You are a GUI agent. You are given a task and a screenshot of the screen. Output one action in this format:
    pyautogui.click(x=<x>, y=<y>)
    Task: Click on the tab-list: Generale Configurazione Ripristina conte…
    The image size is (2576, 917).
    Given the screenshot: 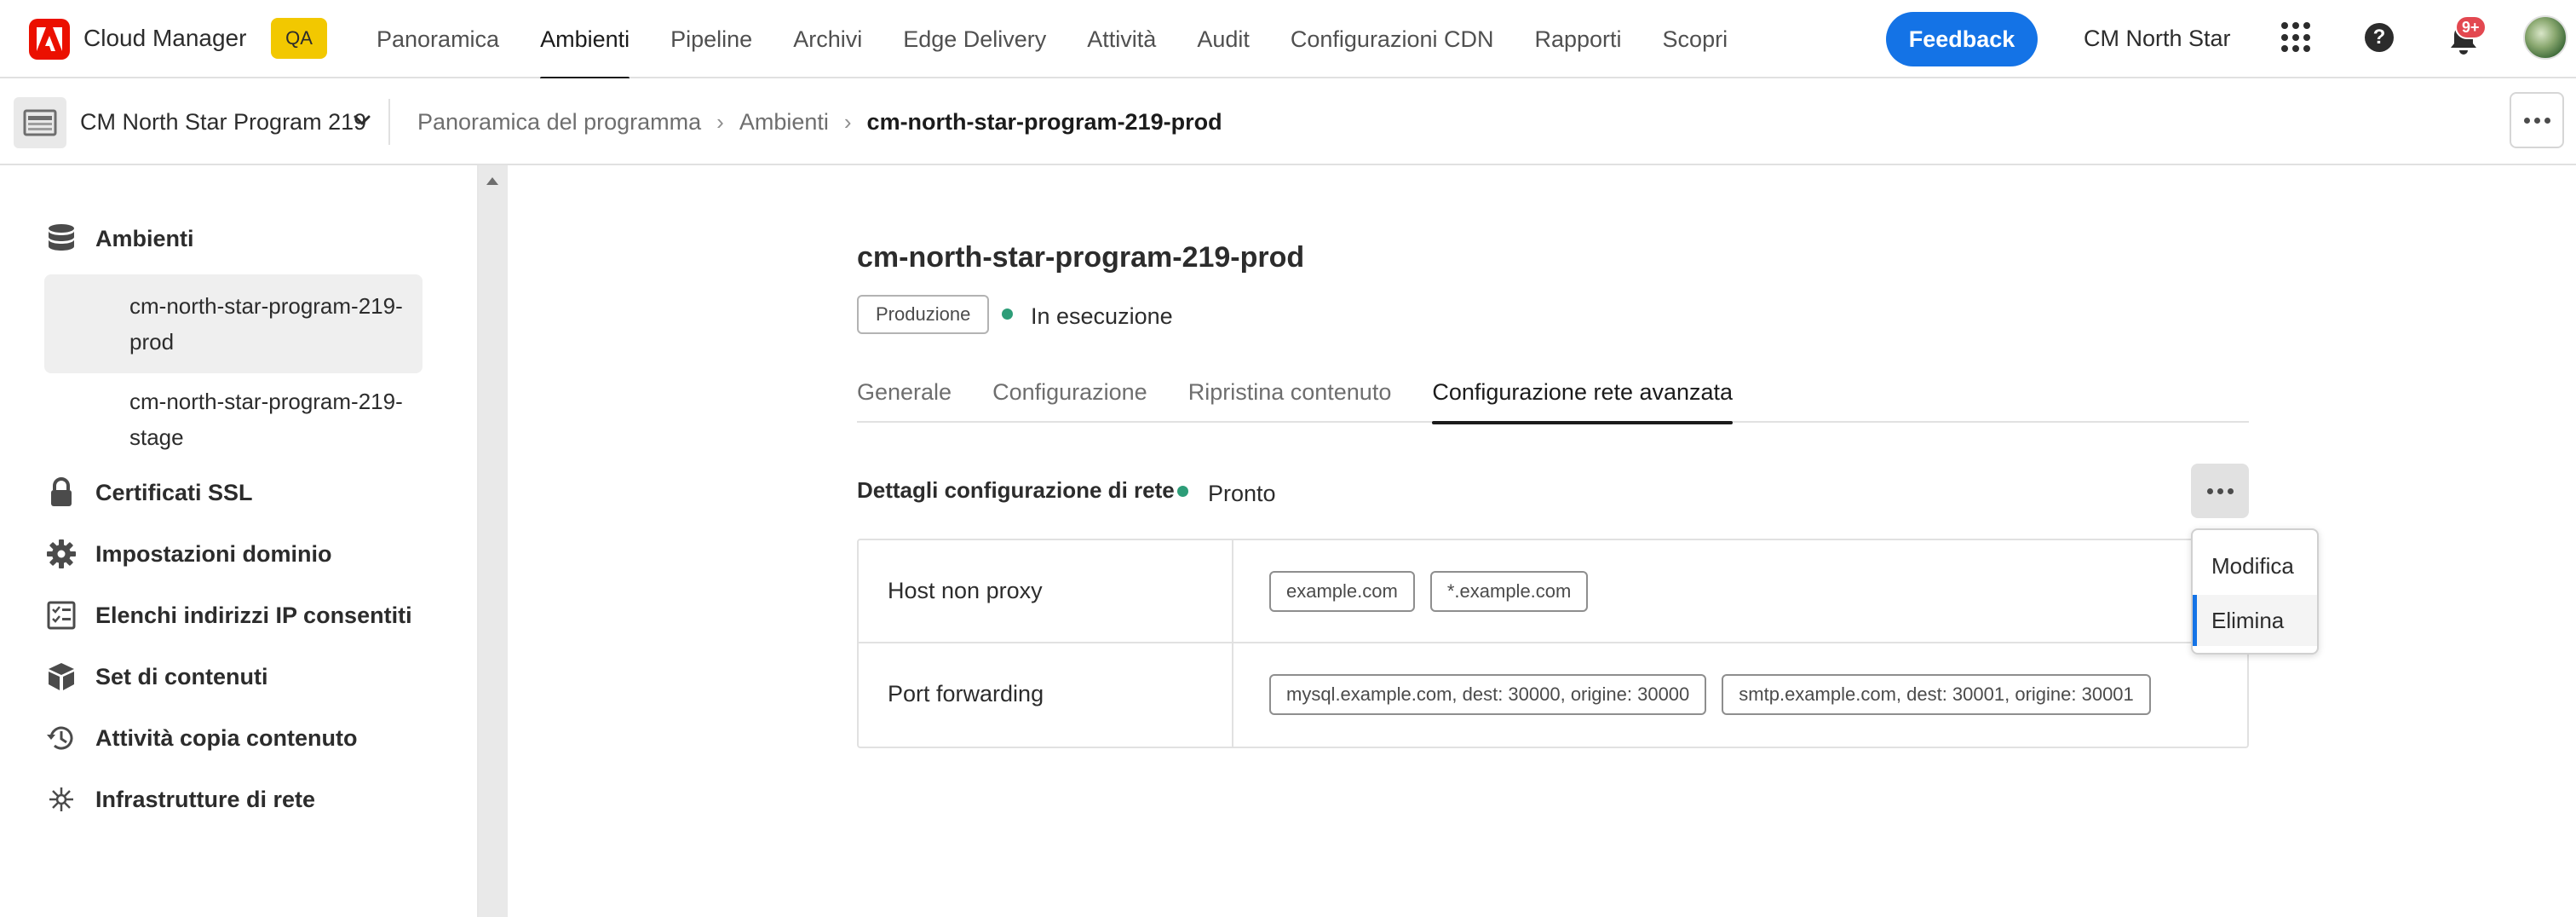 What is the action you would take?
    pyautogui.click(x=1553, y=393)
    